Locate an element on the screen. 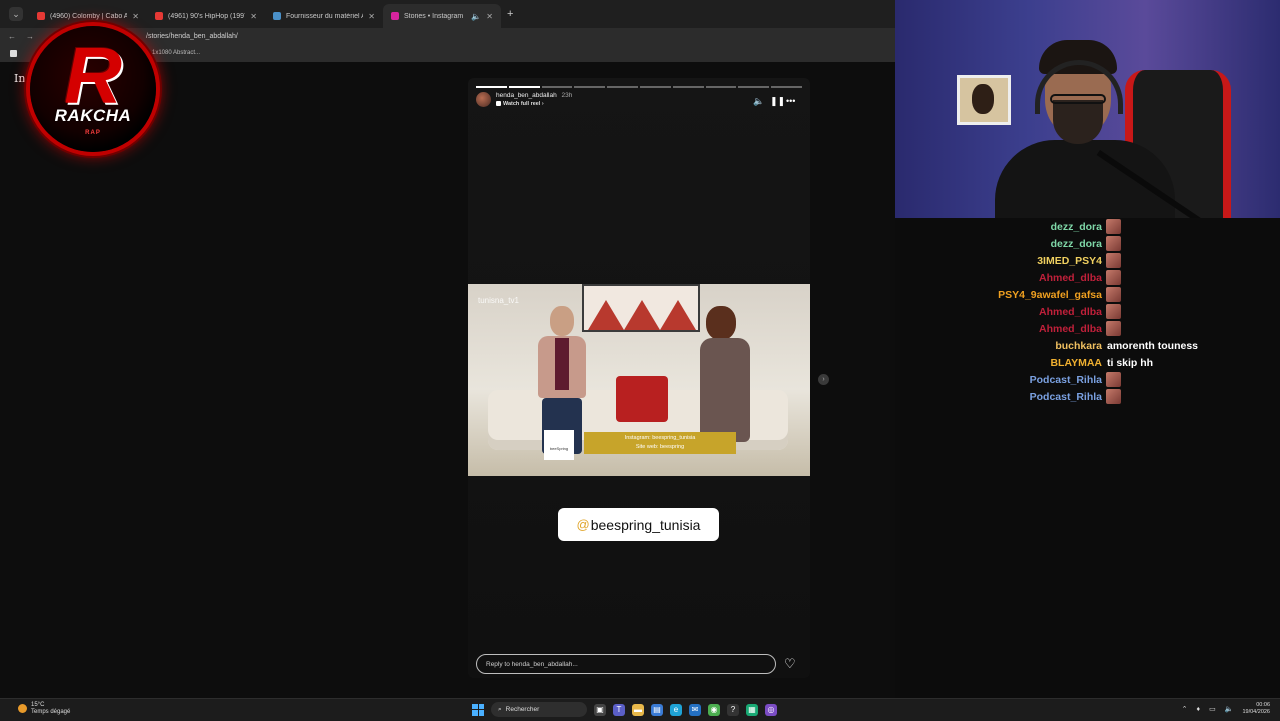 This screenshot has width=1280, height=721. next-story-arrow: › is located at coordinates (823, 379).